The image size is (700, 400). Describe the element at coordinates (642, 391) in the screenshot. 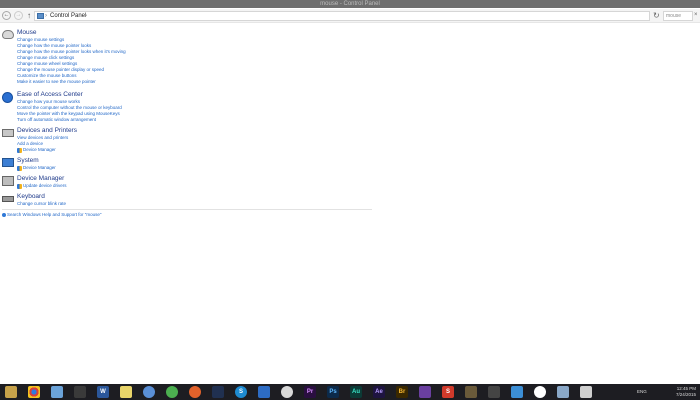

I see `language-indicator: ENG` at that location.